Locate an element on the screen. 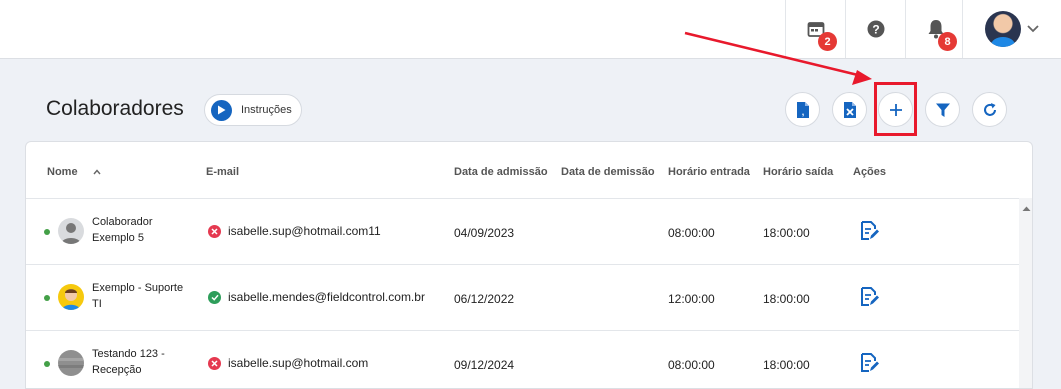 This screenshot has height=389, width=1061. column-header-exit: Horário saída is located at coordinates (798, 172).